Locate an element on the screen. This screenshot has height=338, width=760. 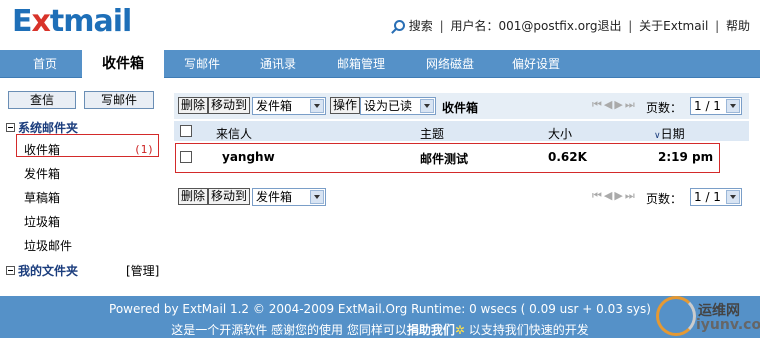
row-date: 2:19 pm is located at coordinates (686, 157).